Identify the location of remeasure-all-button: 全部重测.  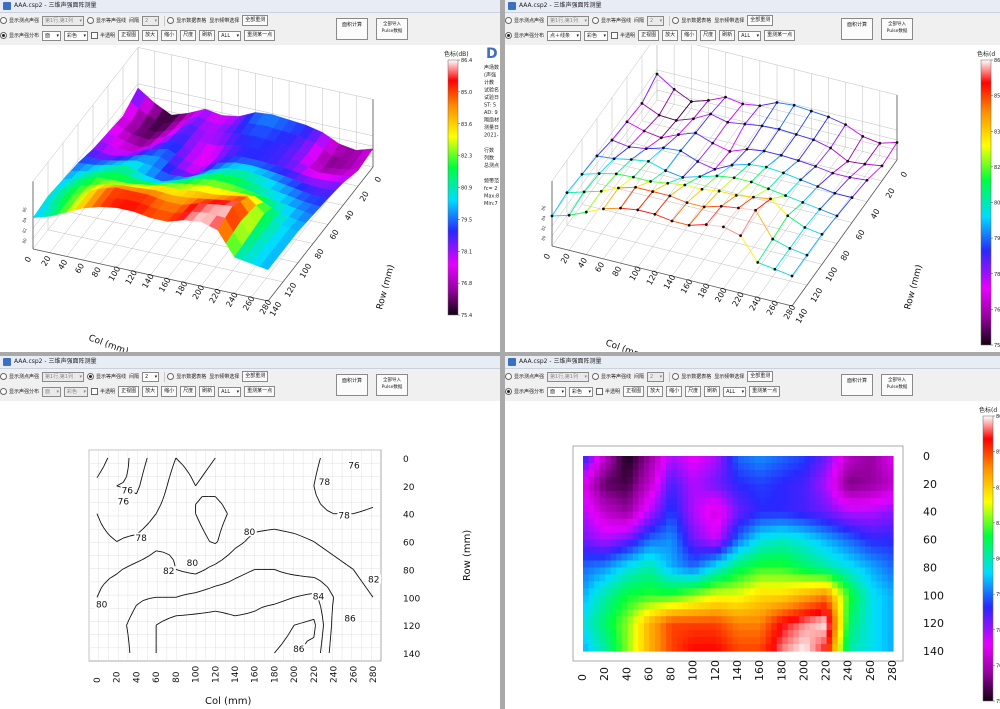
(255, 20).